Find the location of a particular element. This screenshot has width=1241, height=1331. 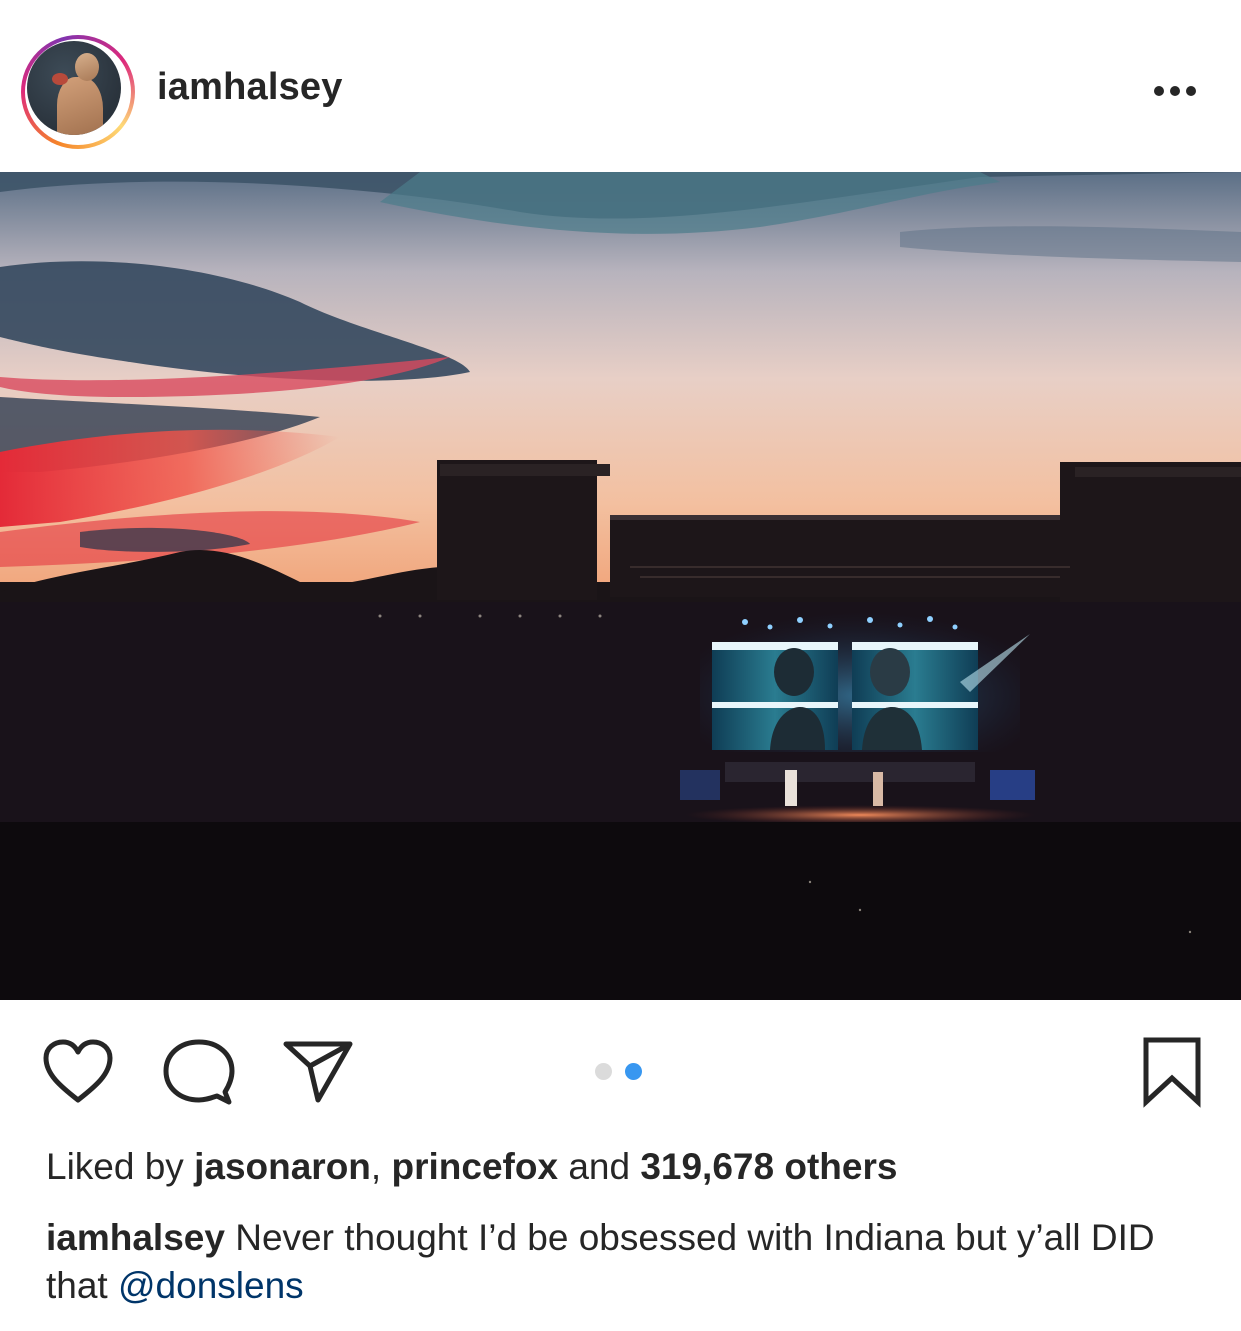

post-actions is located at coordinates (620, 1065).